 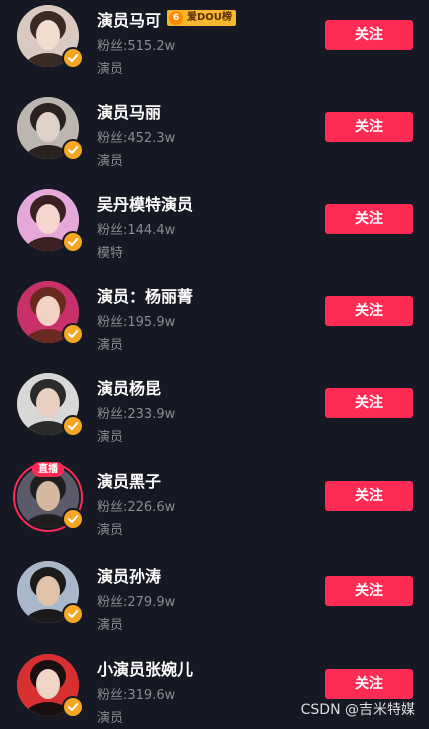 I want to click on user-name: 吴丹模特演员, so click(x=145, y=203).